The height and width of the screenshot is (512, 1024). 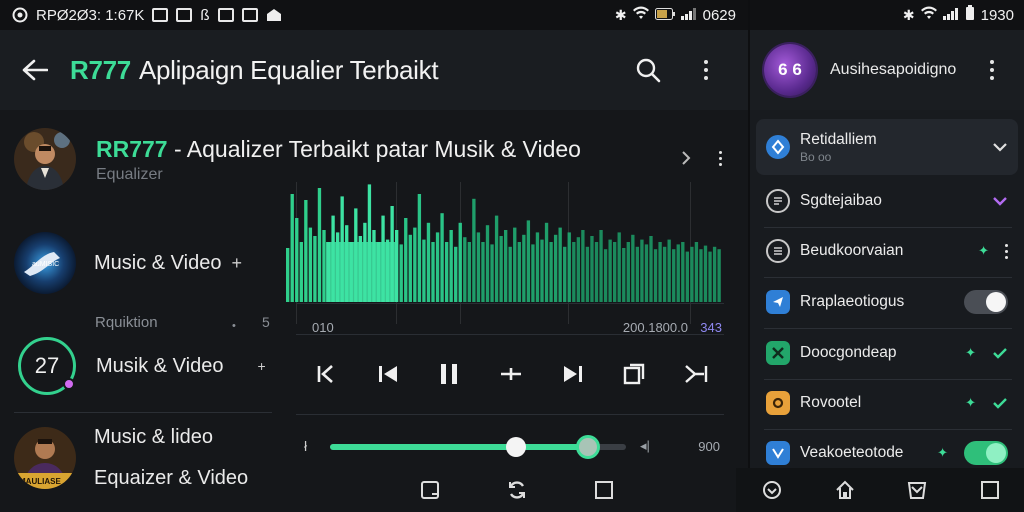 I want to click on settings-row-5: Rovootel ✦, so click(x=887, y=403).